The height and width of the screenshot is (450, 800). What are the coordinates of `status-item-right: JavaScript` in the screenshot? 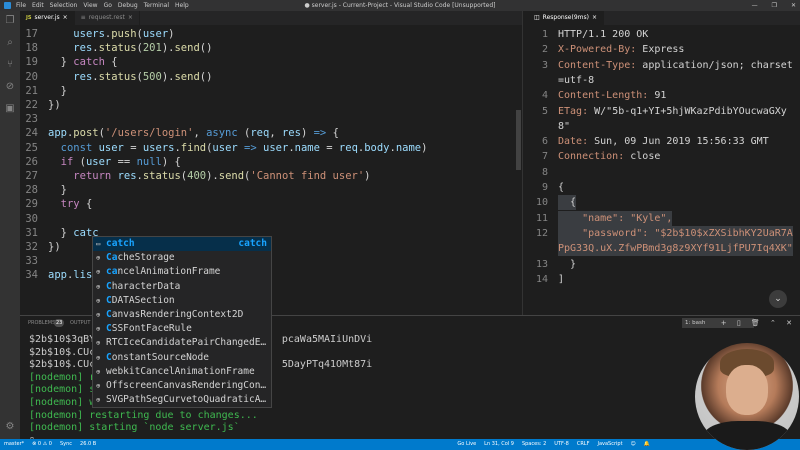 It's located at (609, 444).